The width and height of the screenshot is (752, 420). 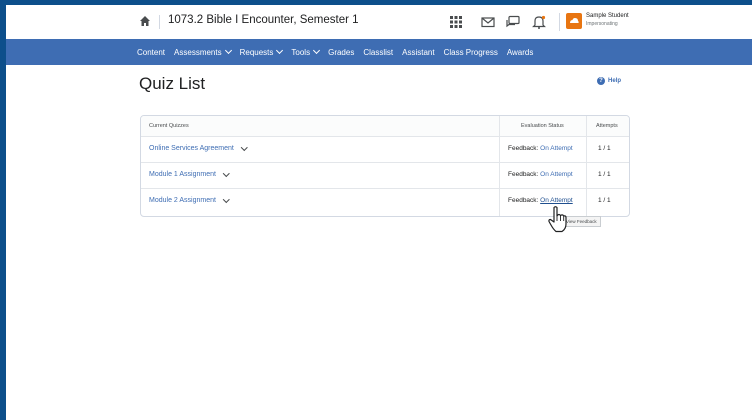 I want to click on nav-item-label: Assistant, so click(x=418, y=52).